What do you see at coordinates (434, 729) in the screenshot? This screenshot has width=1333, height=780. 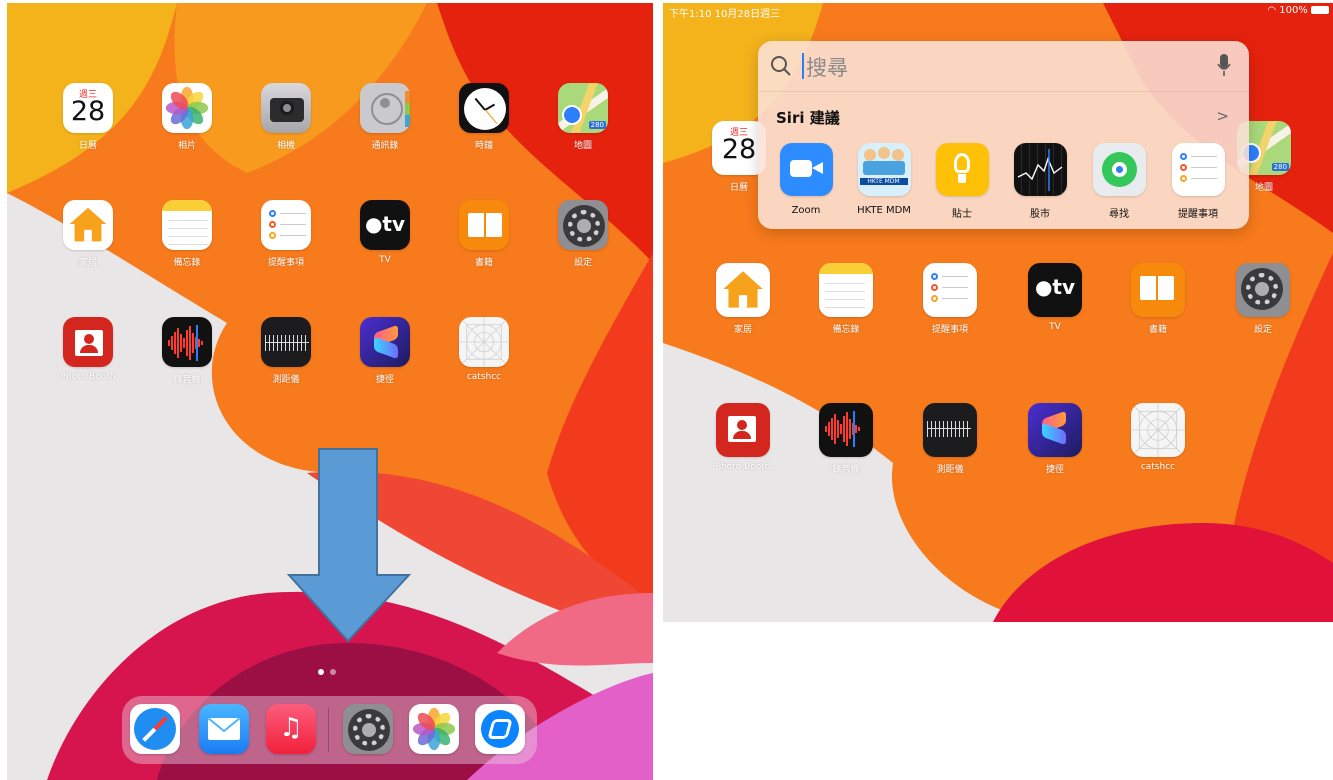 I see `photos-icon` at bounding box center [434, 729].